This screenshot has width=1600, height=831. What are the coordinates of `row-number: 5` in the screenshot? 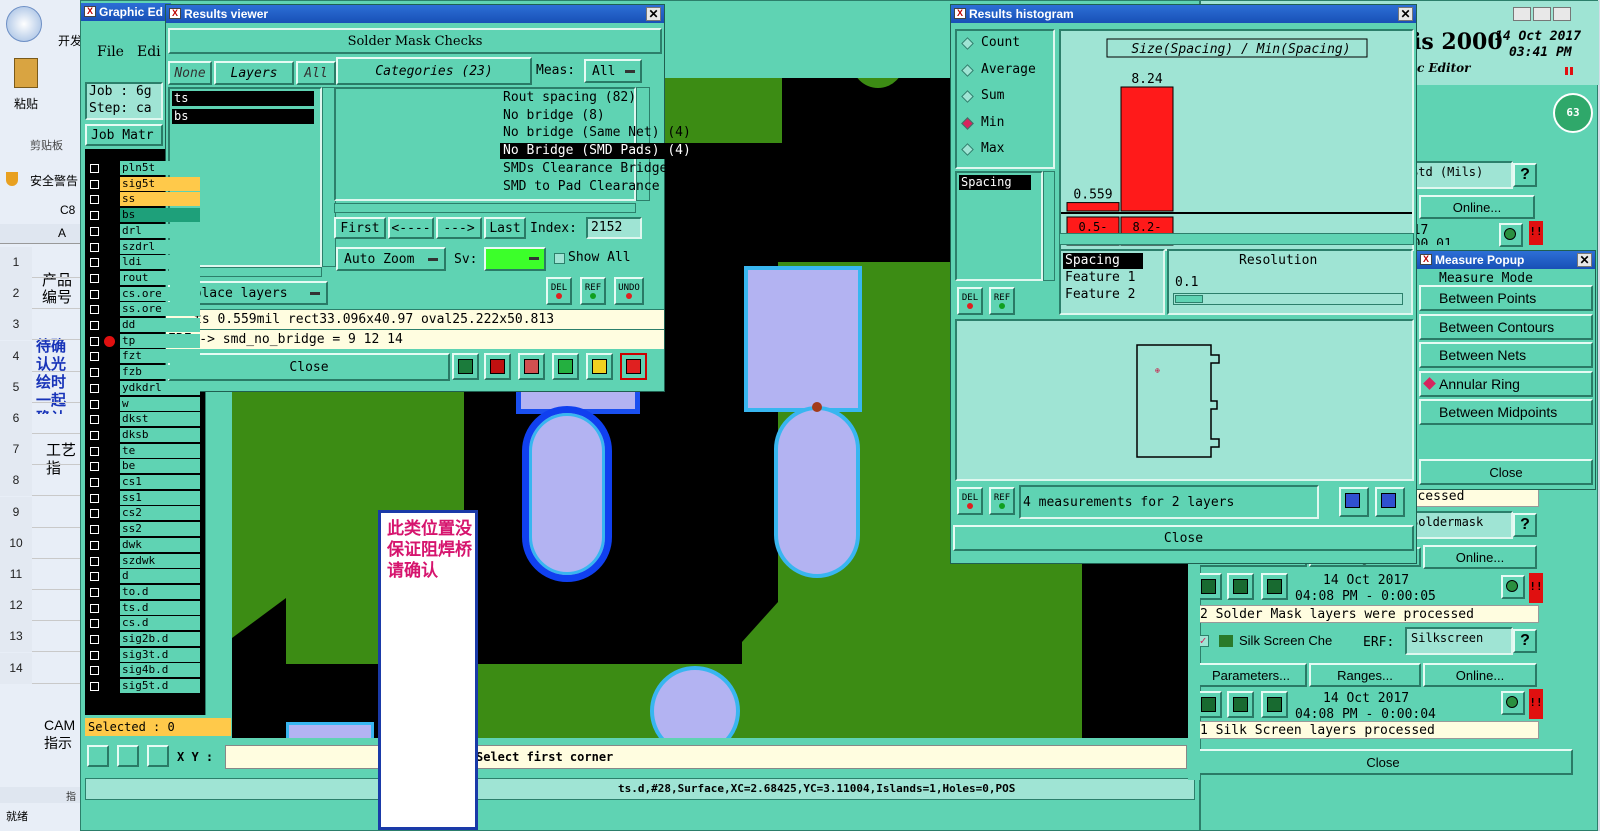 It's located at (16, 387).